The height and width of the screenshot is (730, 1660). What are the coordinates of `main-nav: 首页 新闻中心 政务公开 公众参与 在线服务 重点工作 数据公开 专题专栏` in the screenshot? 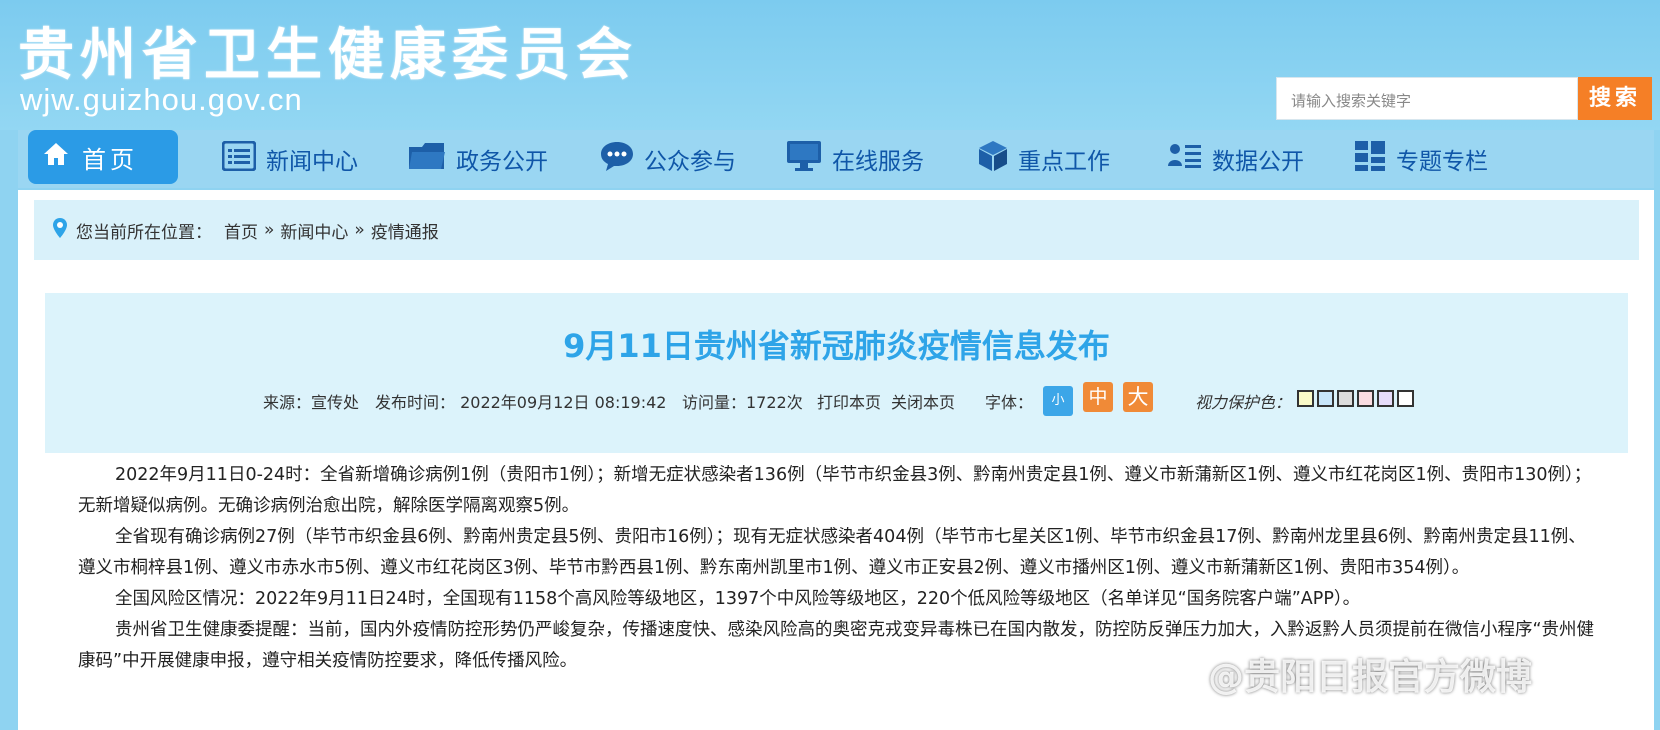 It's located at (836, 159).